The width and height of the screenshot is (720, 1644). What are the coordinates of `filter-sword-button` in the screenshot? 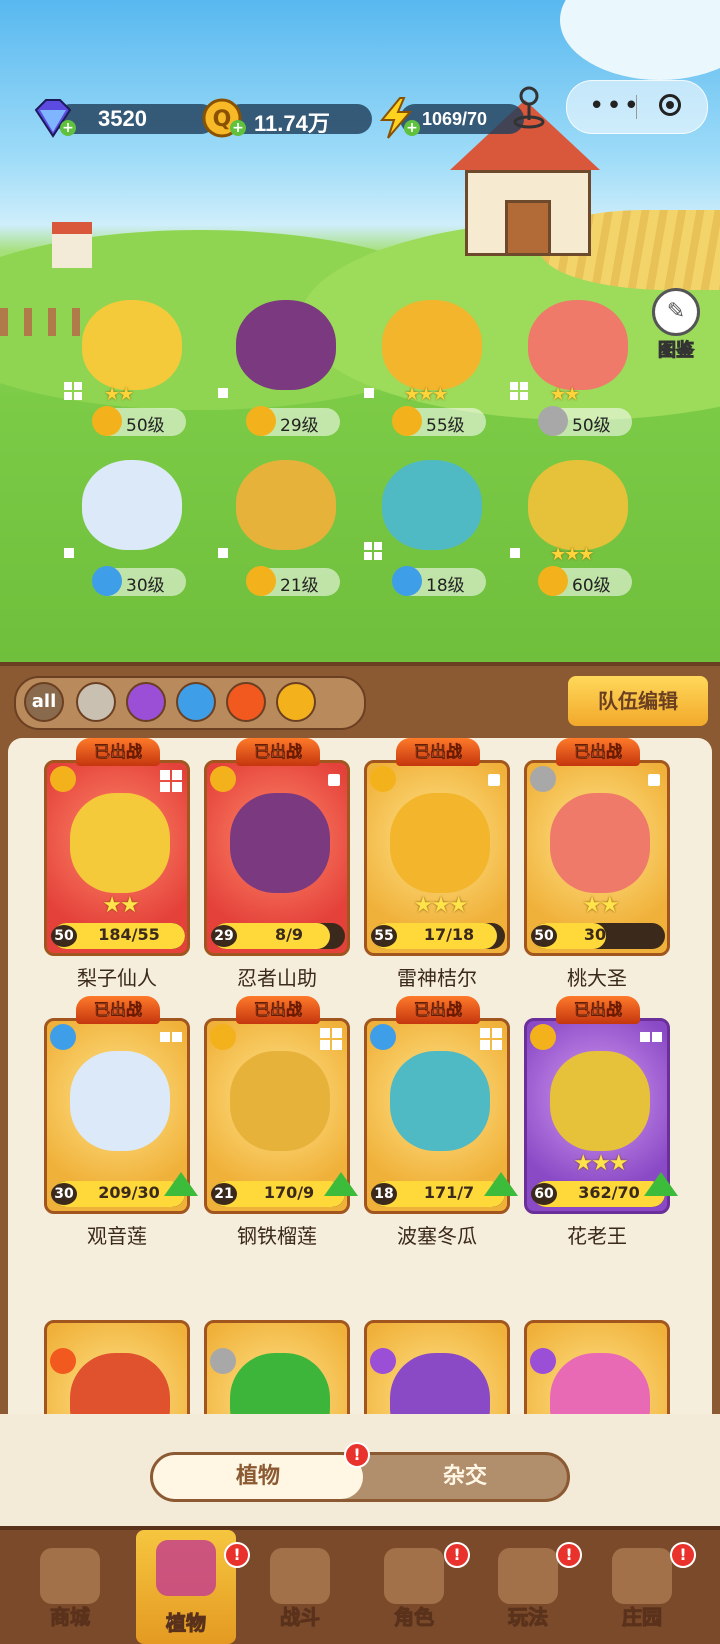 It's located at (96, 702).